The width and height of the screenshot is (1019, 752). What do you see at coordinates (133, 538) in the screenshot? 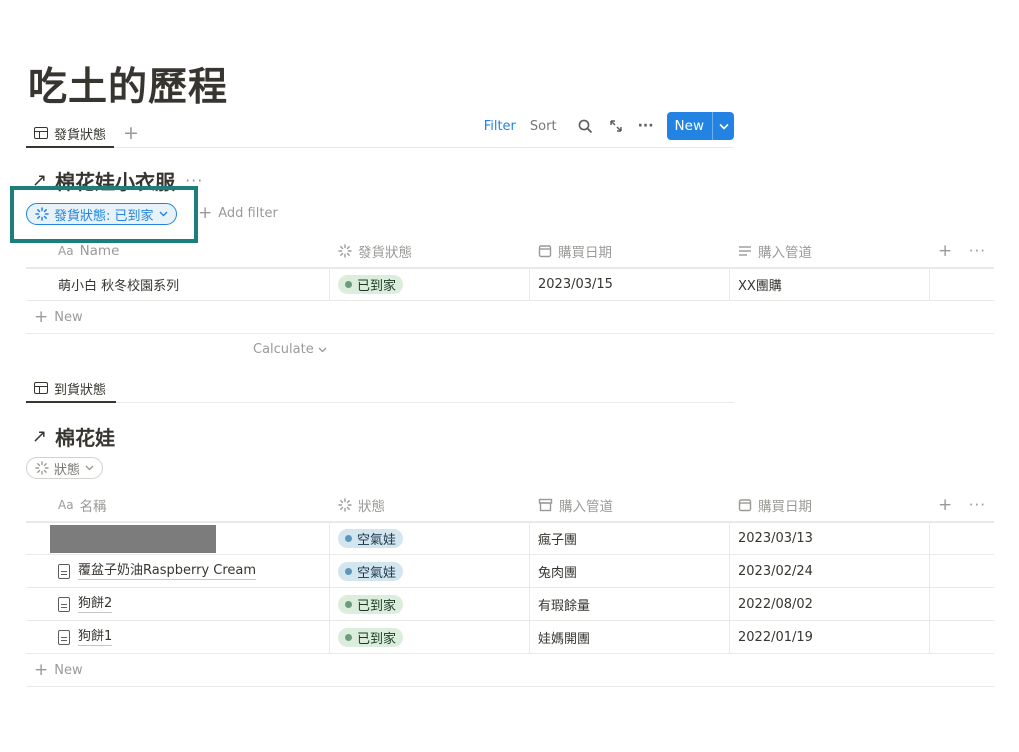
I see `redacted-block` at bounding box center [133, 538].